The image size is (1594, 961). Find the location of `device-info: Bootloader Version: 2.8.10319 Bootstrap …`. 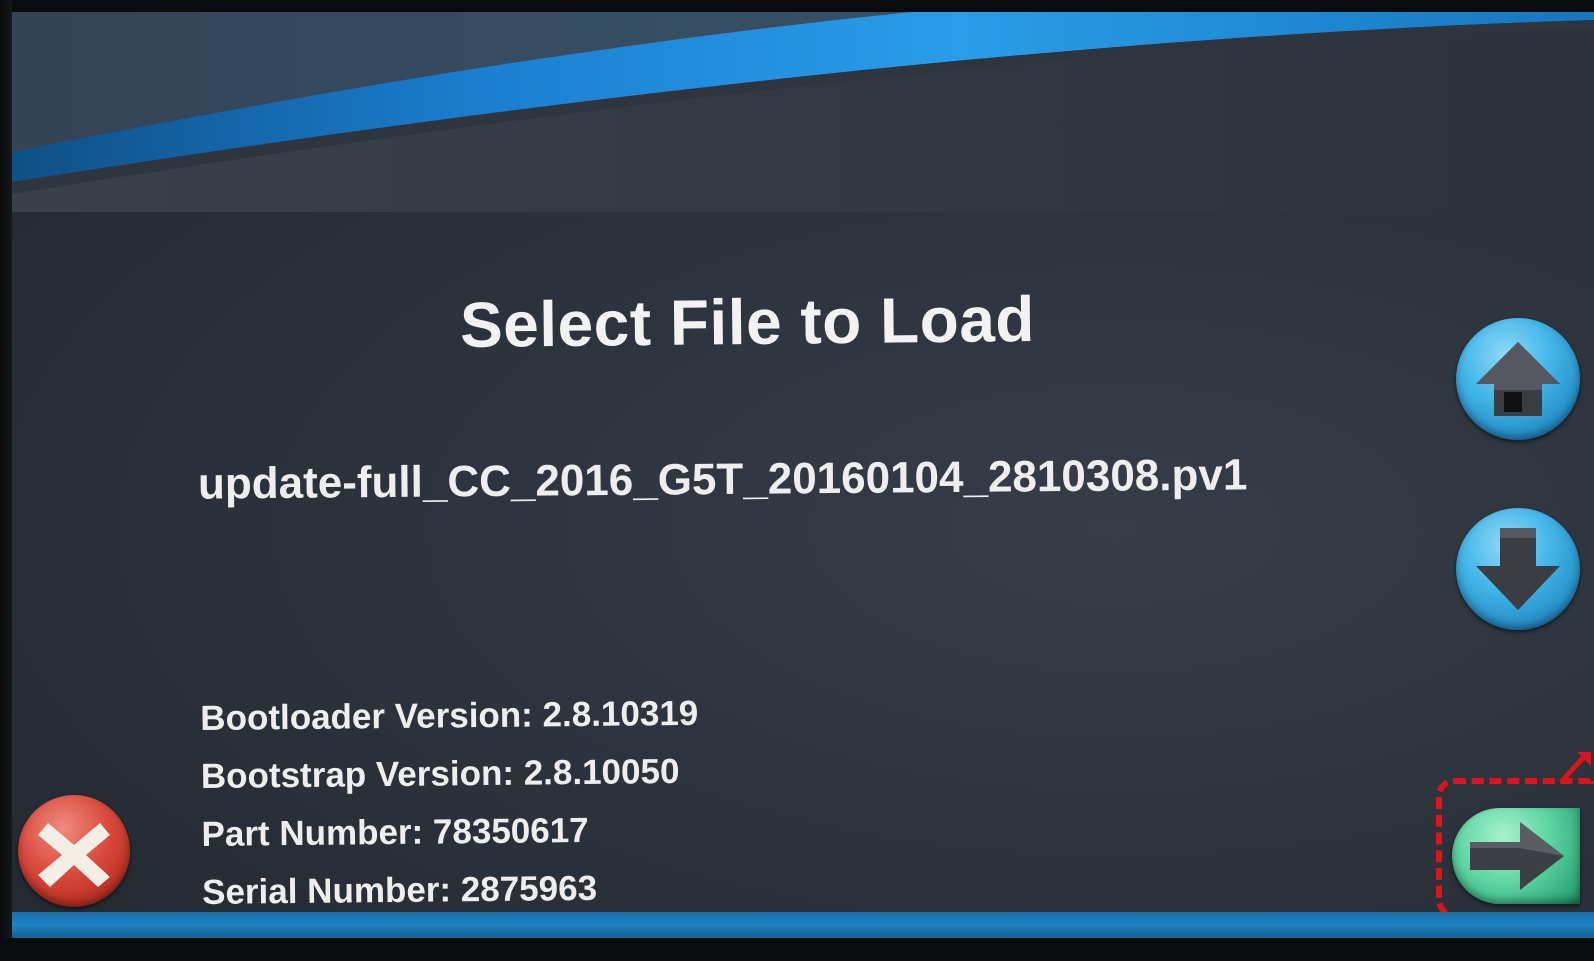

device-info: Bootloader Version: 2.8.10319 Bootstrap … is located at coordinates (450, 803).